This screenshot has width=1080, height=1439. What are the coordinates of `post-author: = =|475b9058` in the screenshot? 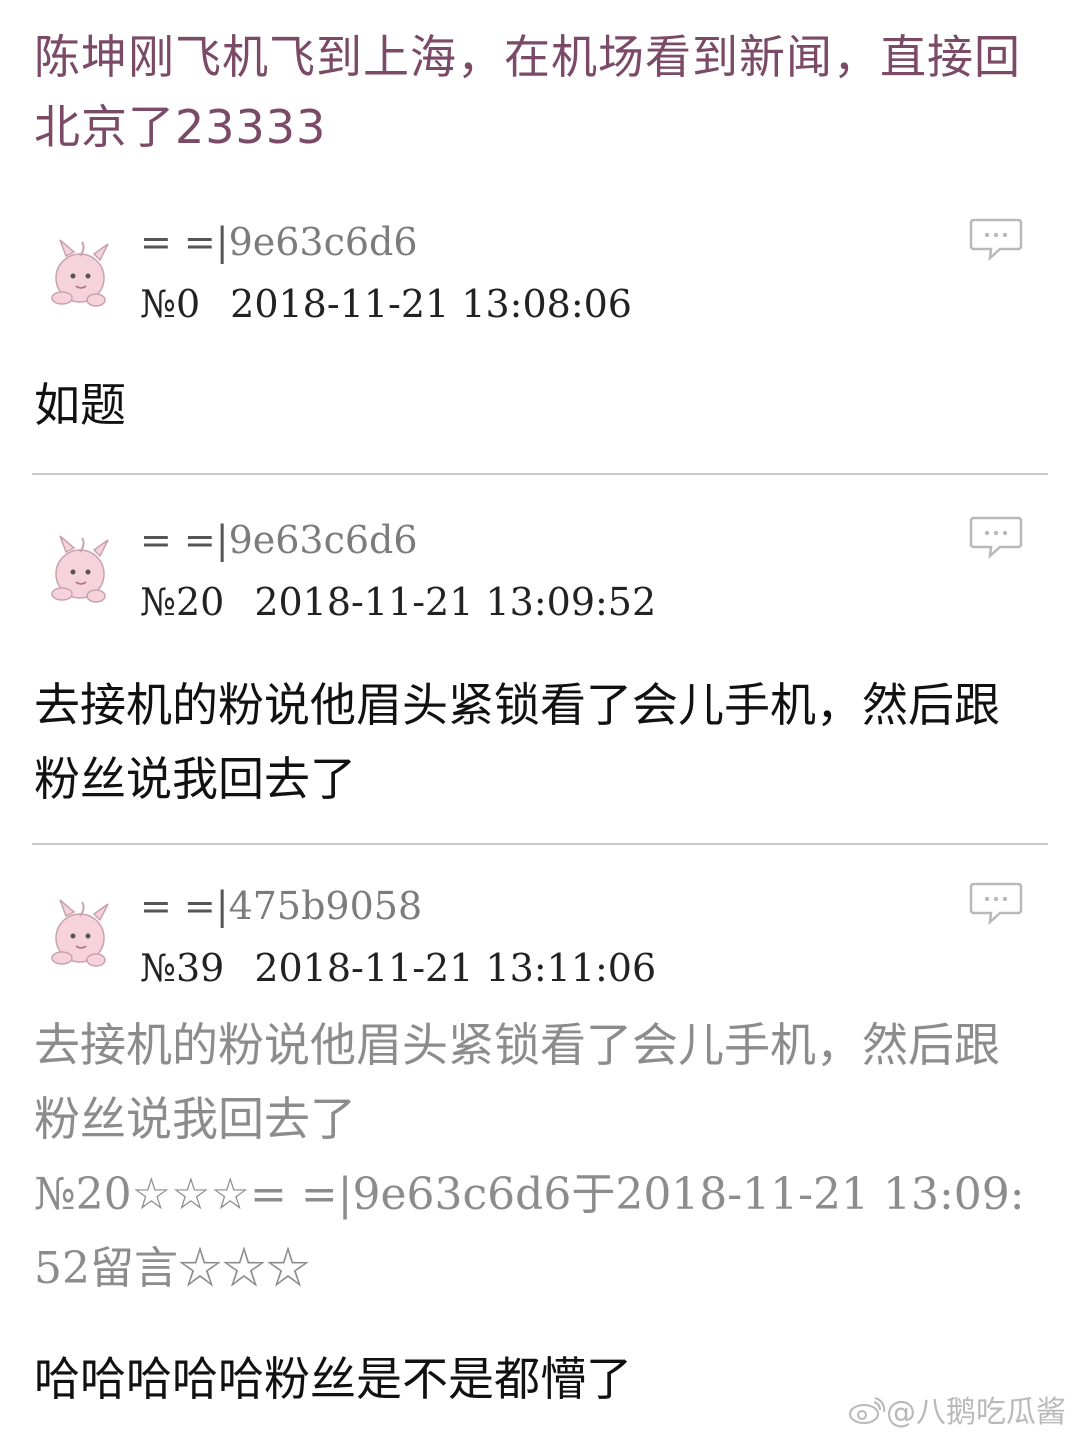 It's located at (281, 906).